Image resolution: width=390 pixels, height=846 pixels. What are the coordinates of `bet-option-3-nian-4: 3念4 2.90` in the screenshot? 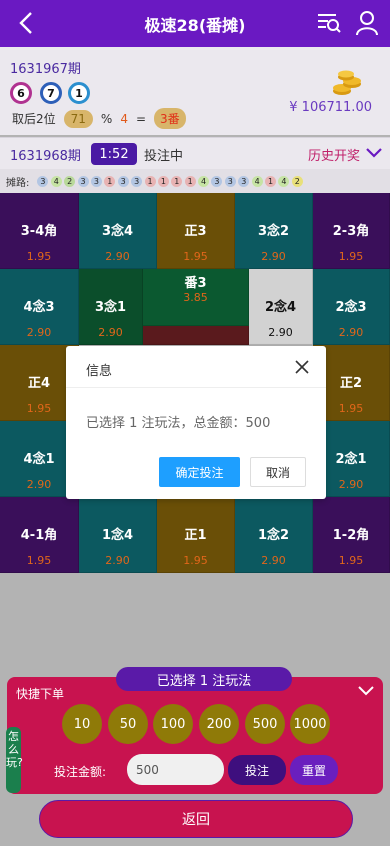 It's located at (118, 231).